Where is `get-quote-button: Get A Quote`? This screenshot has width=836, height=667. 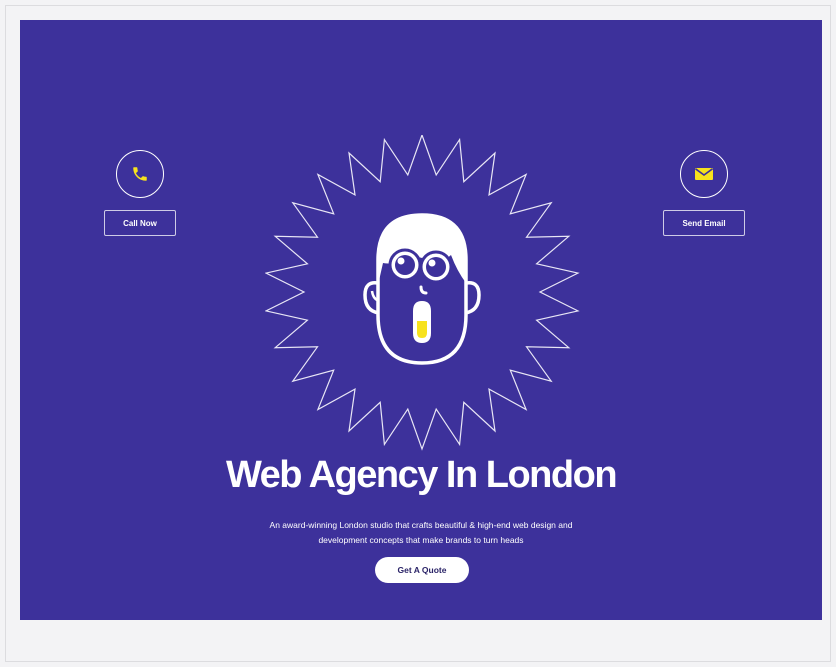
get-quote-button: Get A Quote is located at coordinates (422, 570).